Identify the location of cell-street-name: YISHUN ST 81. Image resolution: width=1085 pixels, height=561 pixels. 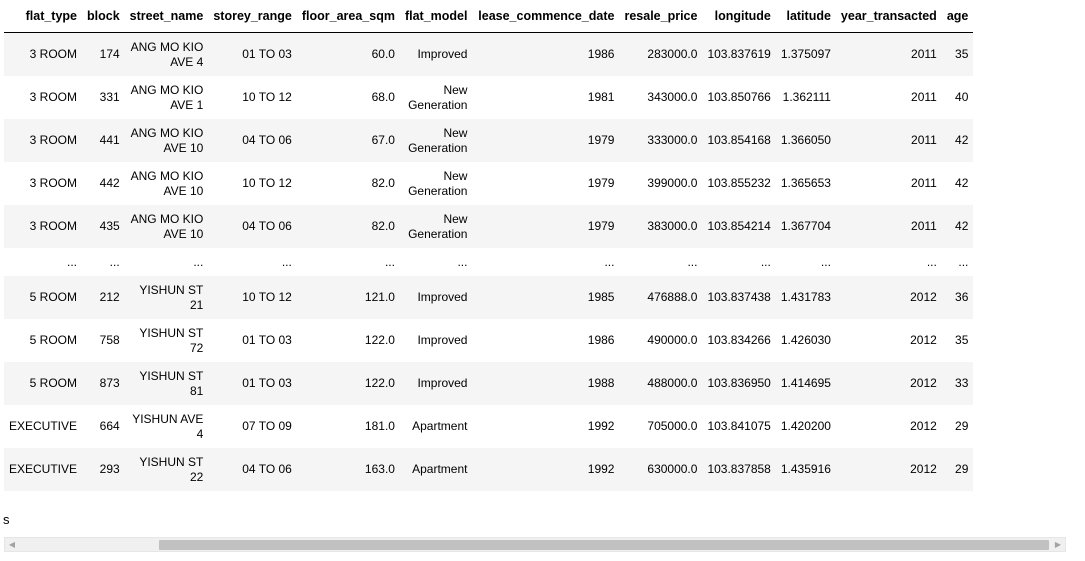
(166, 383).